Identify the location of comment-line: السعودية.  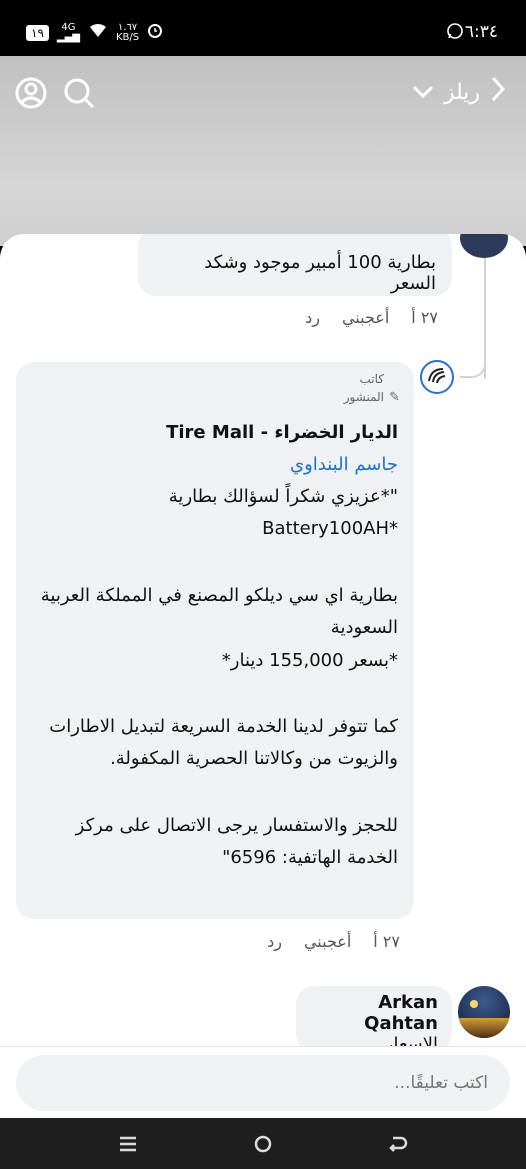
(364, 628).